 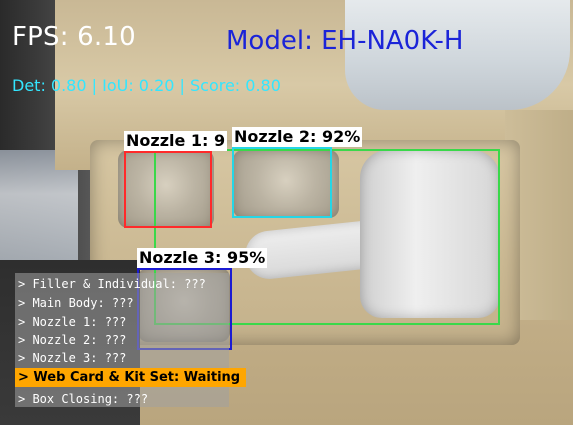 I want to click on nozzle-1-label: Nozzle 1: 9, so click(x=176, y=141).